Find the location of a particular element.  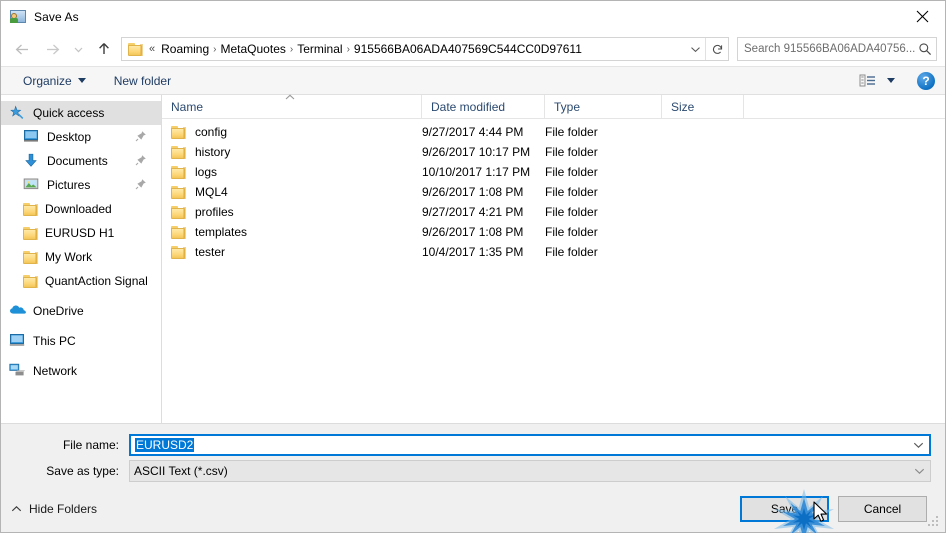

refresh-button is located at coordinates (716, 49).